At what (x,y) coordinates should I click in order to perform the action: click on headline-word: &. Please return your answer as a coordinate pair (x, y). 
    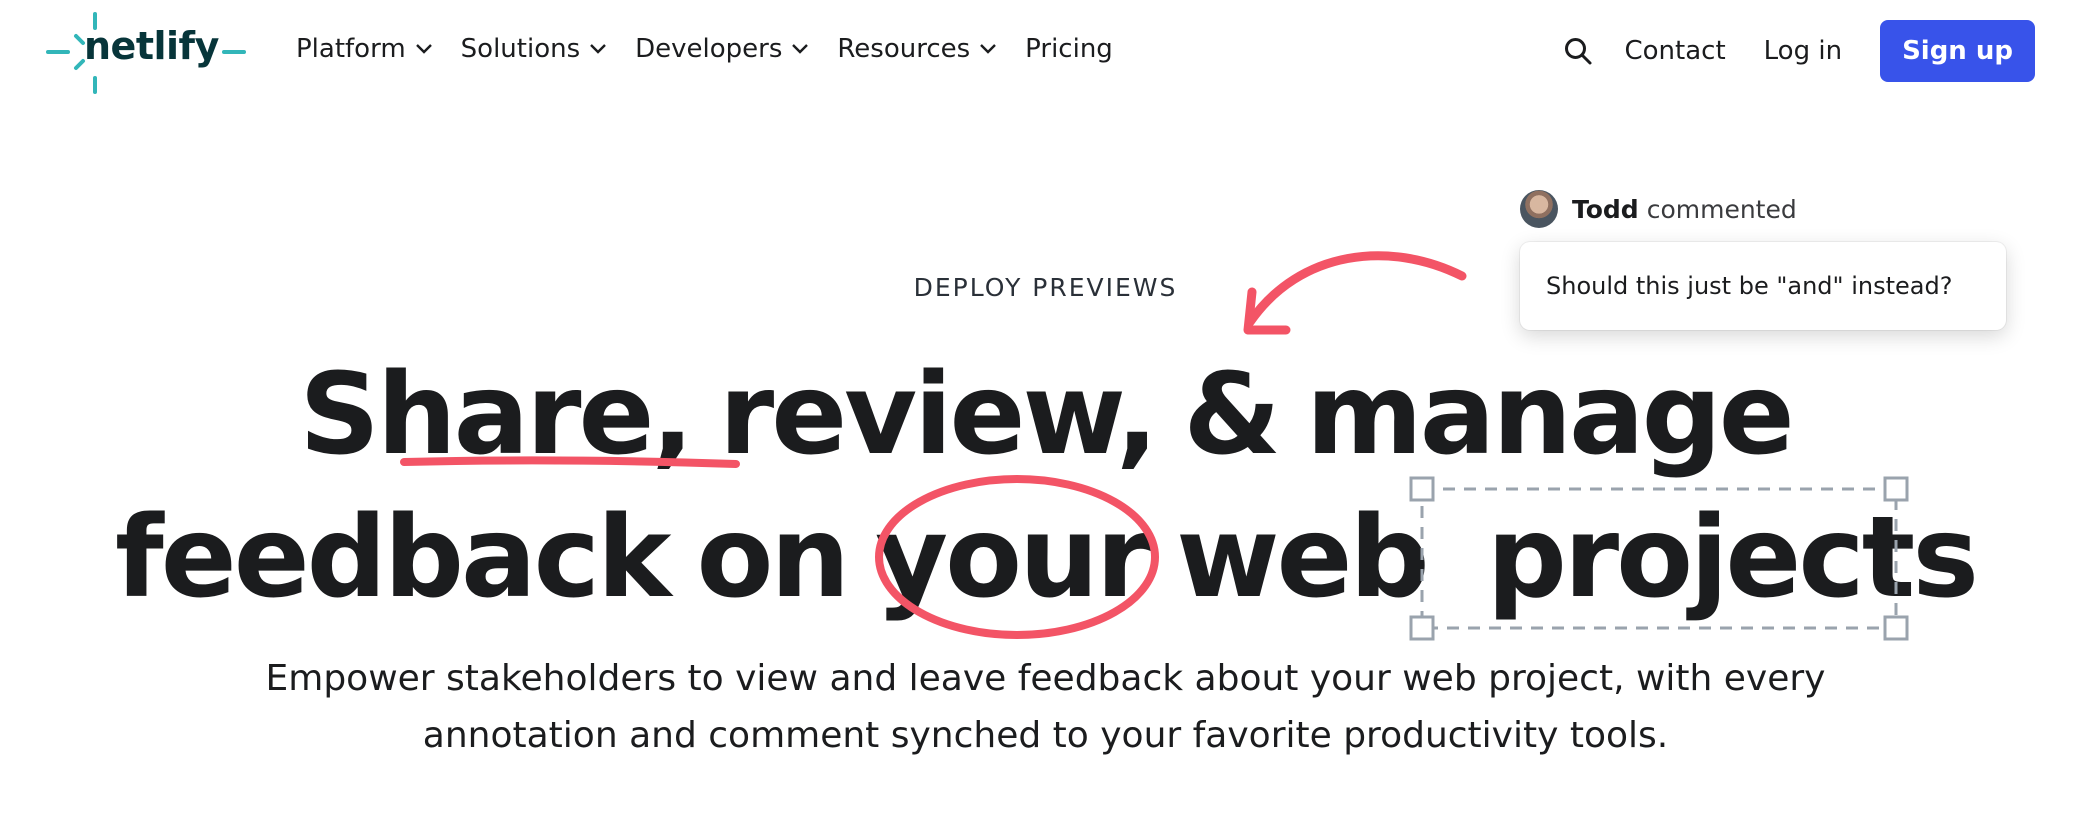
    Looking at the image, I should click on (1232, 415).